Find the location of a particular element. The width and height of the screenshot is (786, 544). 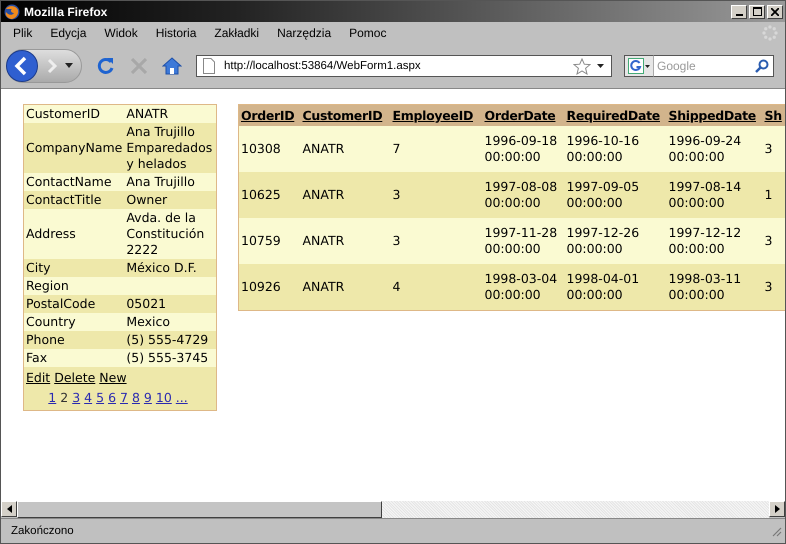

table-cell: 1998-03-04 00:00:00 is located at coordinates (521, 286).